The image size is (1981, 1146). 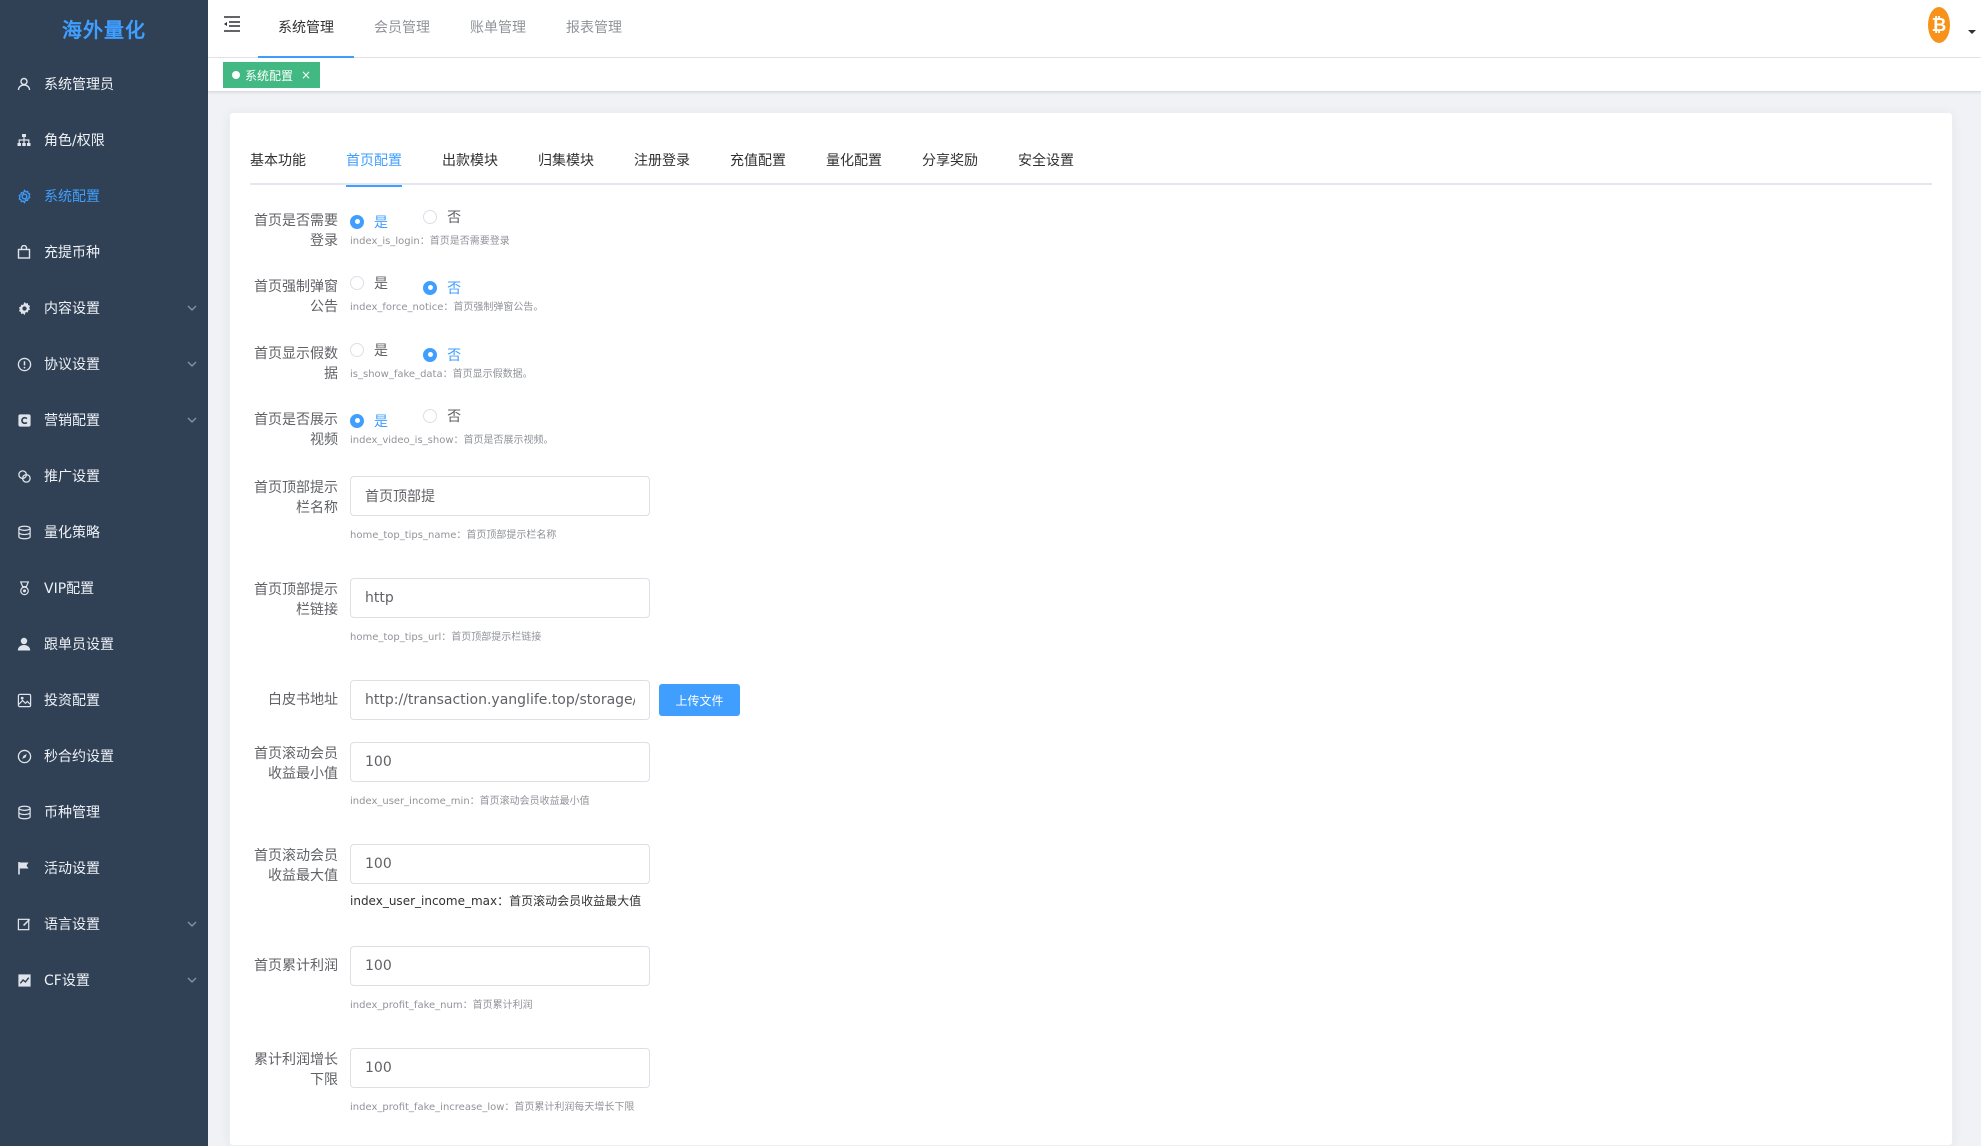 I want to click on field-hint: home_top_tips_name：首页顶部提示栏名称, so click(x=453, y=535).